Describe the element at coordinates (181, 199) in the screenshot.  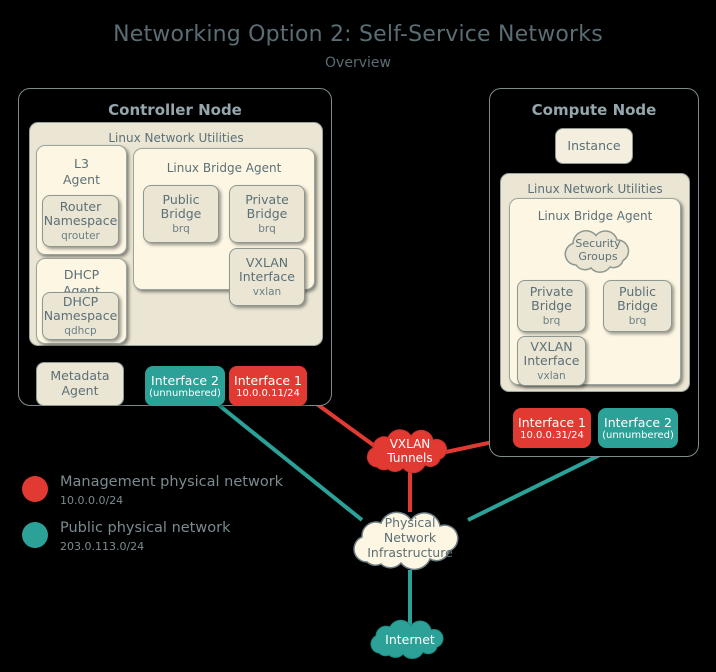
I see `controller-public-bridge-line1: Public` at that location.